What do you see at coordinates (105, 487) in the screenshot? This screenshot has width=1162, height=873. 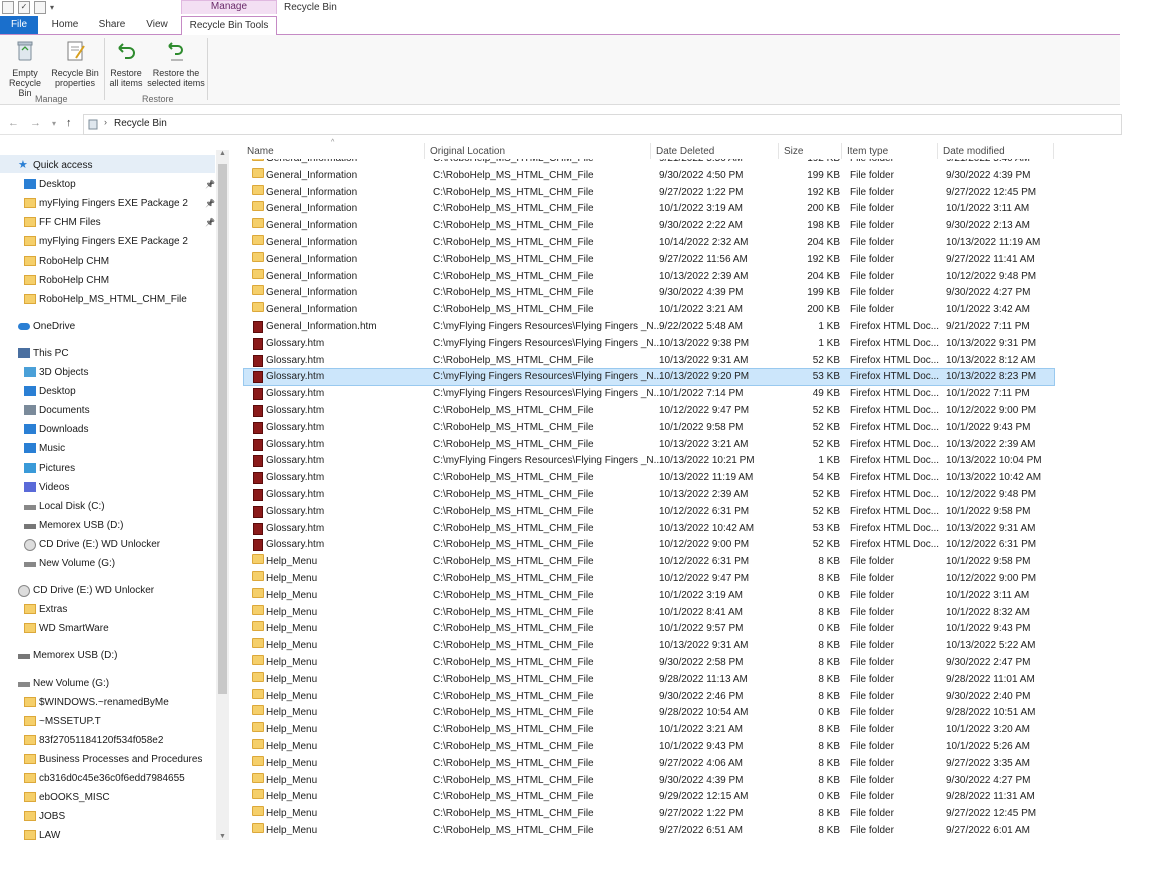 I see `sidebar-item: Videos` at bounding box center [105, 487].